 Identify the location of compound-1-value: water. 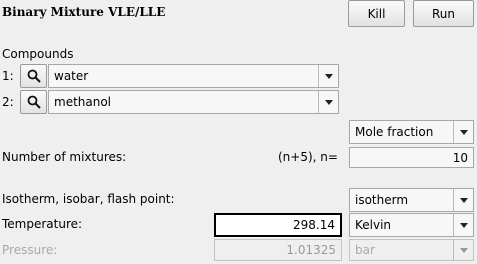
(71, 76).